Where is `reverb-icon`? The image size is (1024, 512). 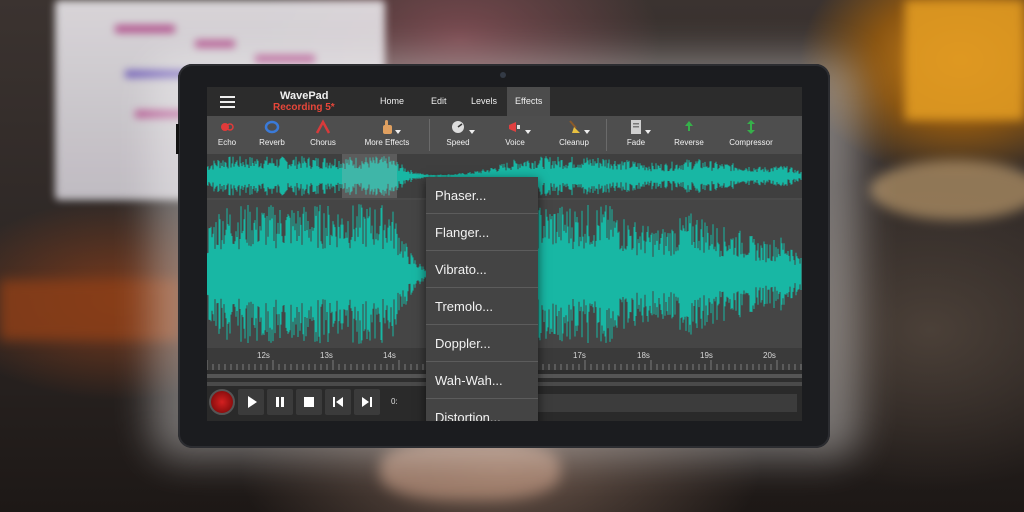 reverb-icon is located at coordinates (272, 127).